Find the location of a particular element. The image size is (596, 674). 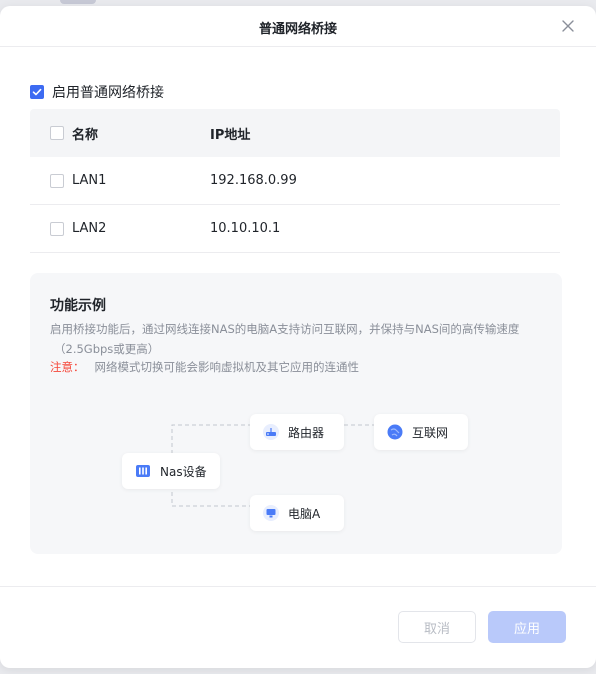

table-row: LAN2 10.10.10.1 is located at coordinates (295, 229).